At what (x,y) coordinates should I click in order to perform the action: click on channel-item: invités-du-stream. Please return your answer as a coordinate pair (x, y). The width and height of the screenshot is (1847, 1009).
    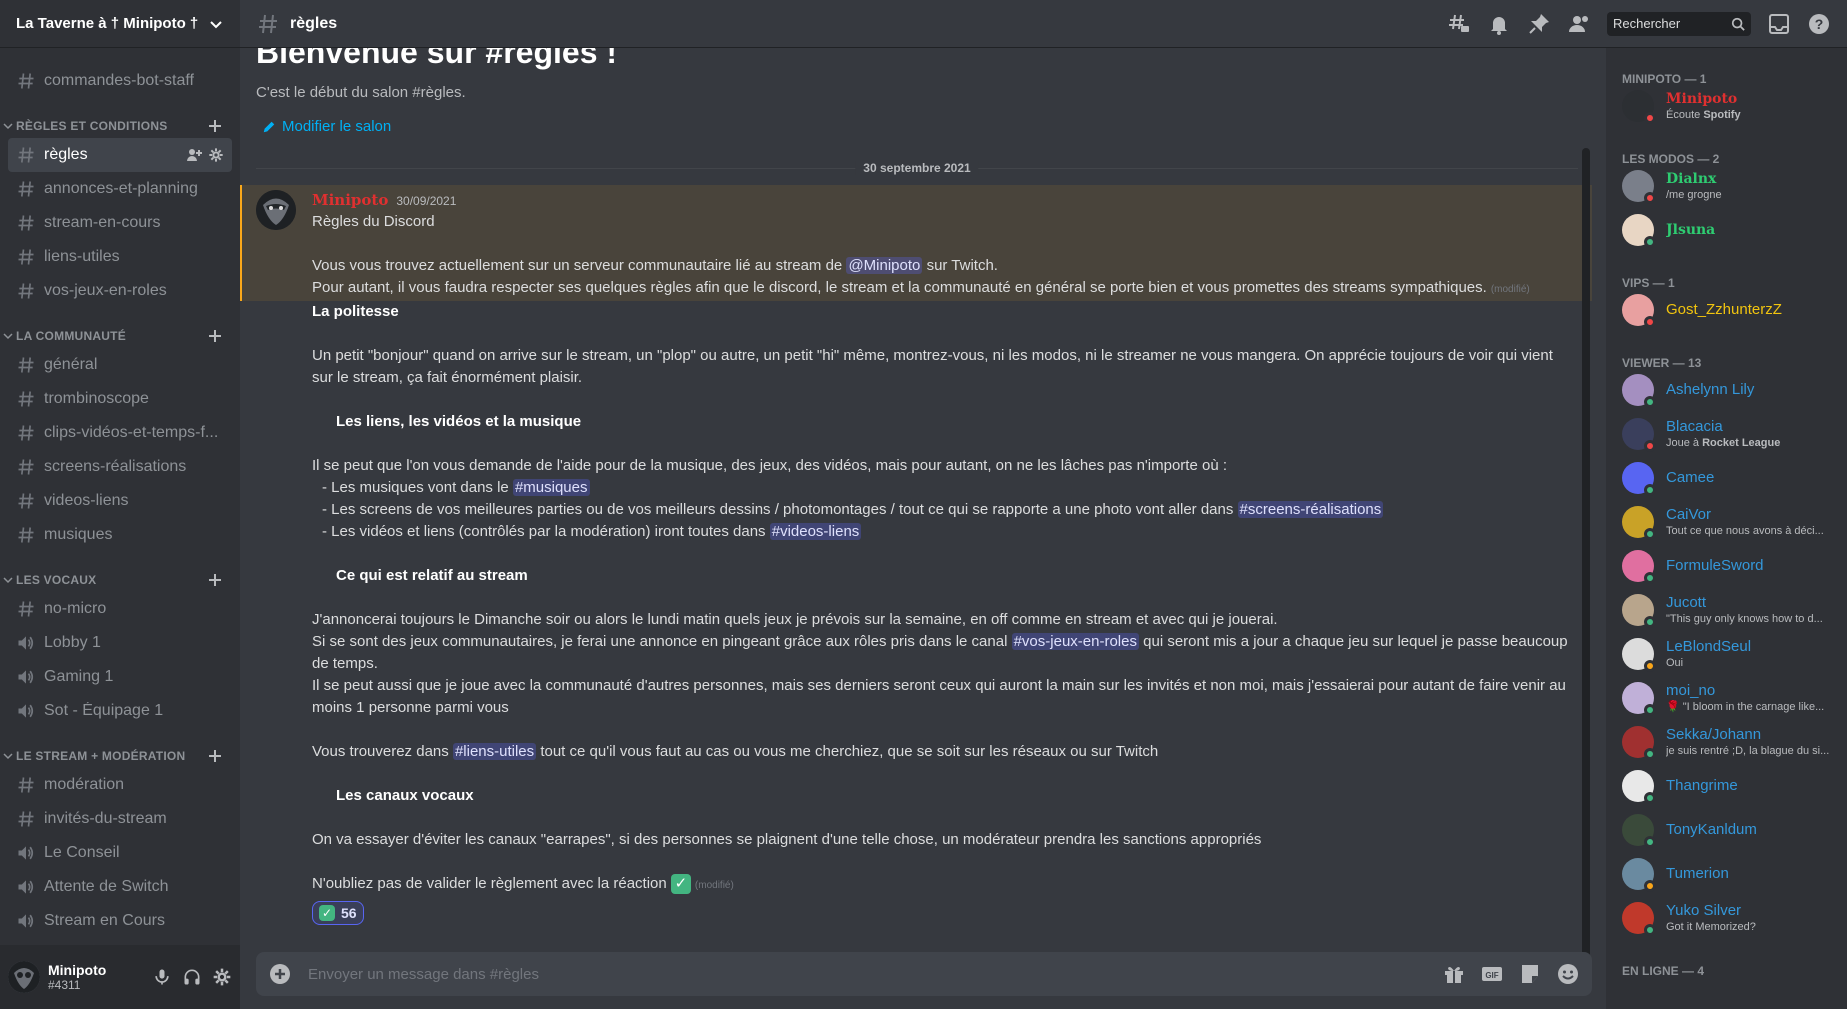
    Looking at the image, I should click on (120, 819).